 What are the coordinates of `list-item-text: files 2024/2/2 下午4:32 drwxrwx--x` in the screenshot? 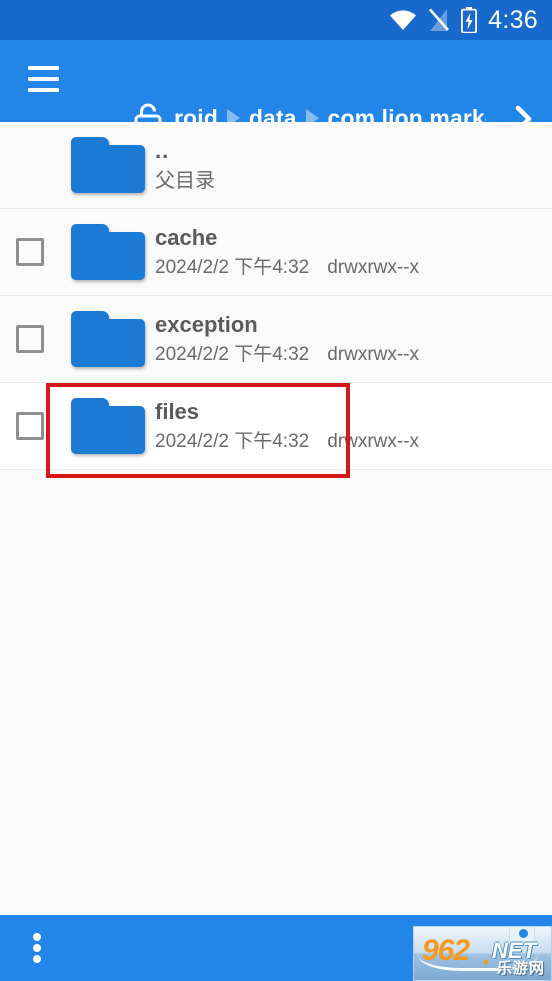 It's located at (353, 425).